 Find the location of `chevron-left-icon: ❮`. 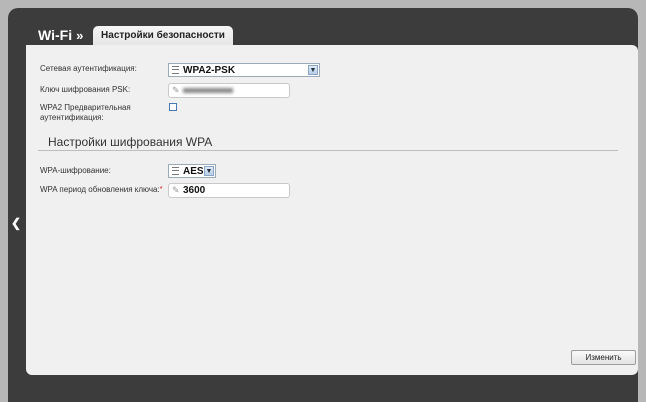

chevron-left-icon: ❮ is located at coordinates (16, 223).